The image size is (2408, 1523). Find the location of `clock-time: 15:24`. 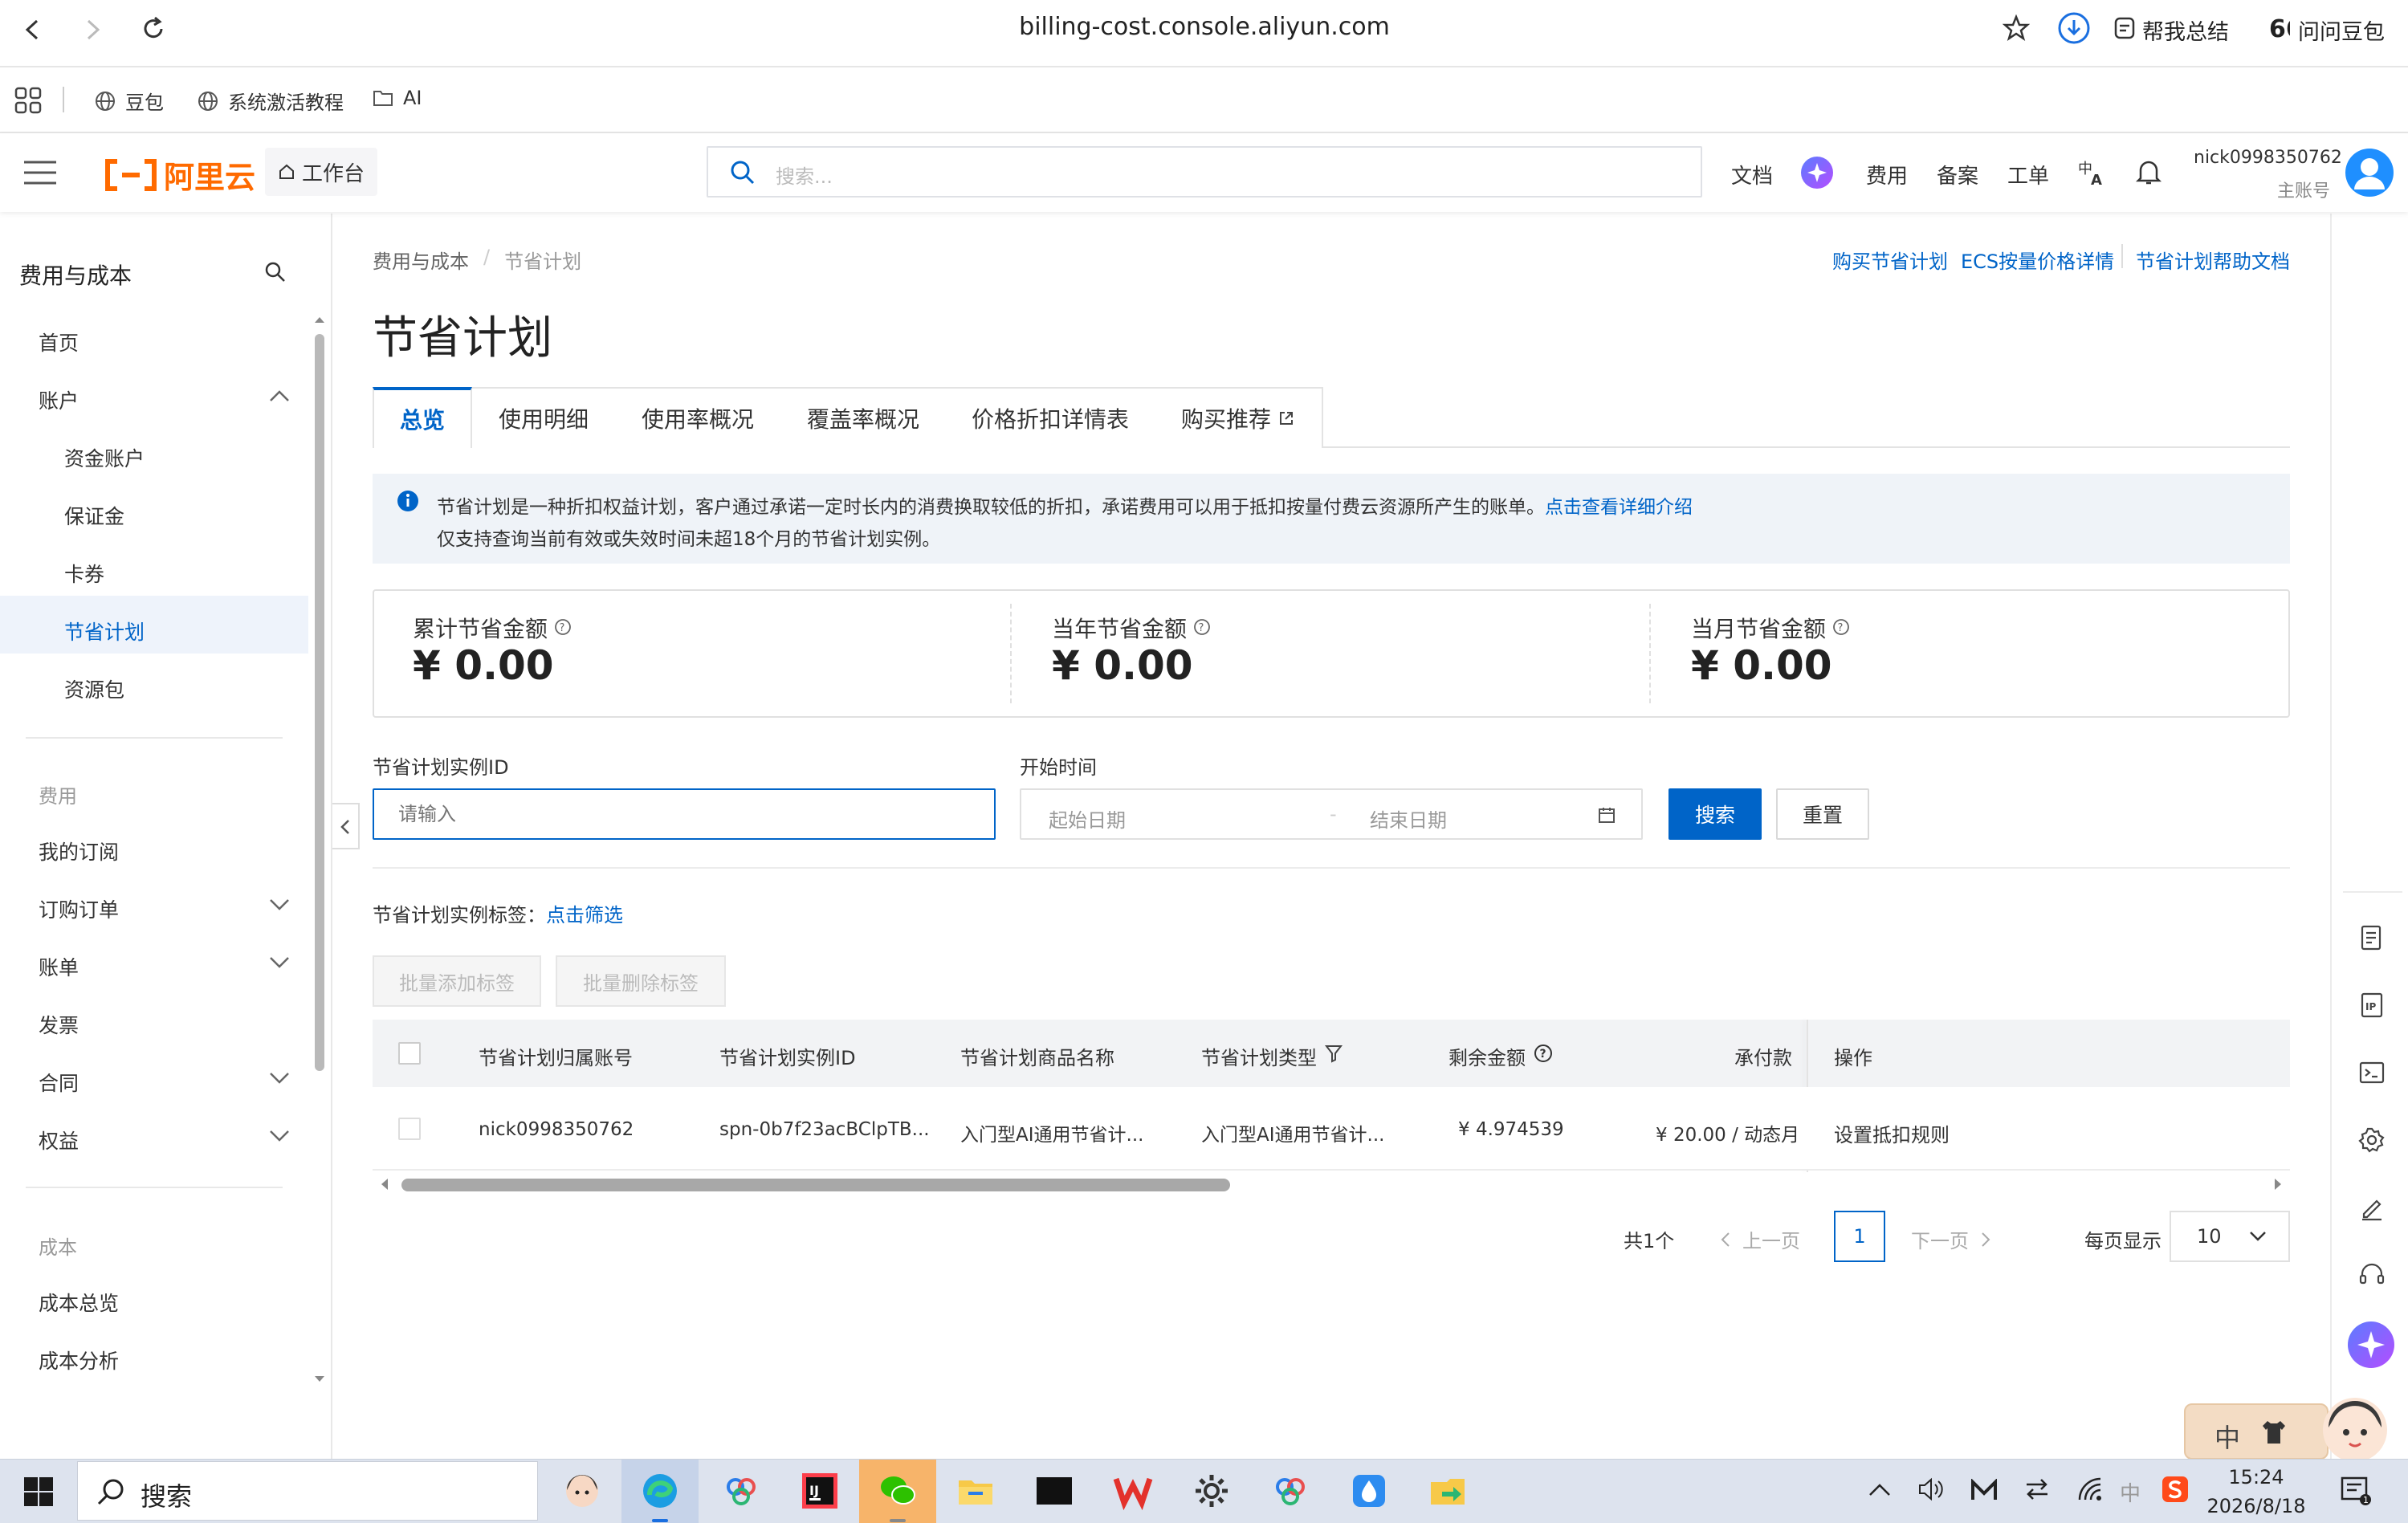

clock-time: 15:24 is located at coordinates (2256, 1477).